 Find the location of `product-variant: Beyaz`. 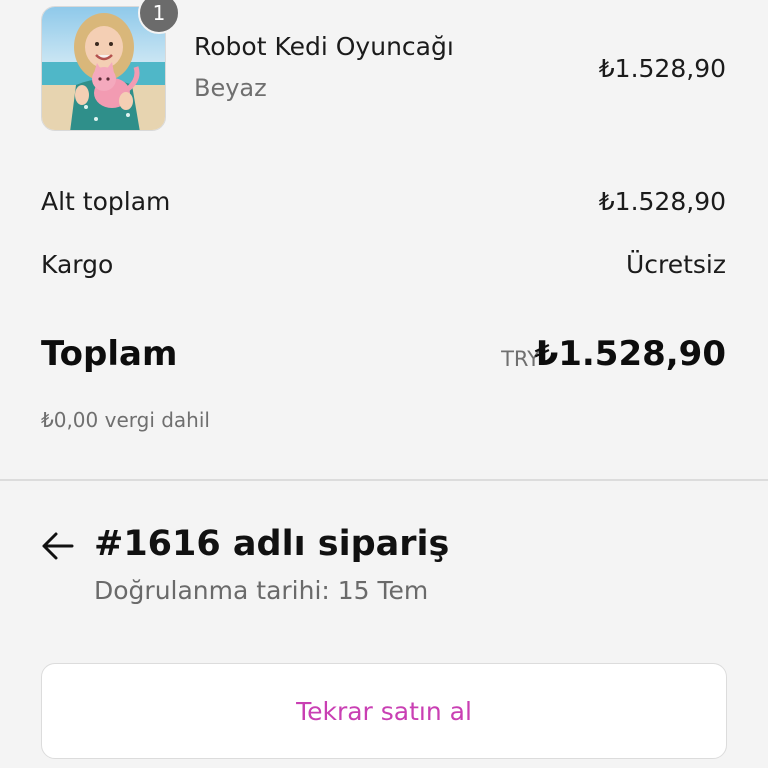

product-variant: Beyaz is located at coordinates (230, 88).